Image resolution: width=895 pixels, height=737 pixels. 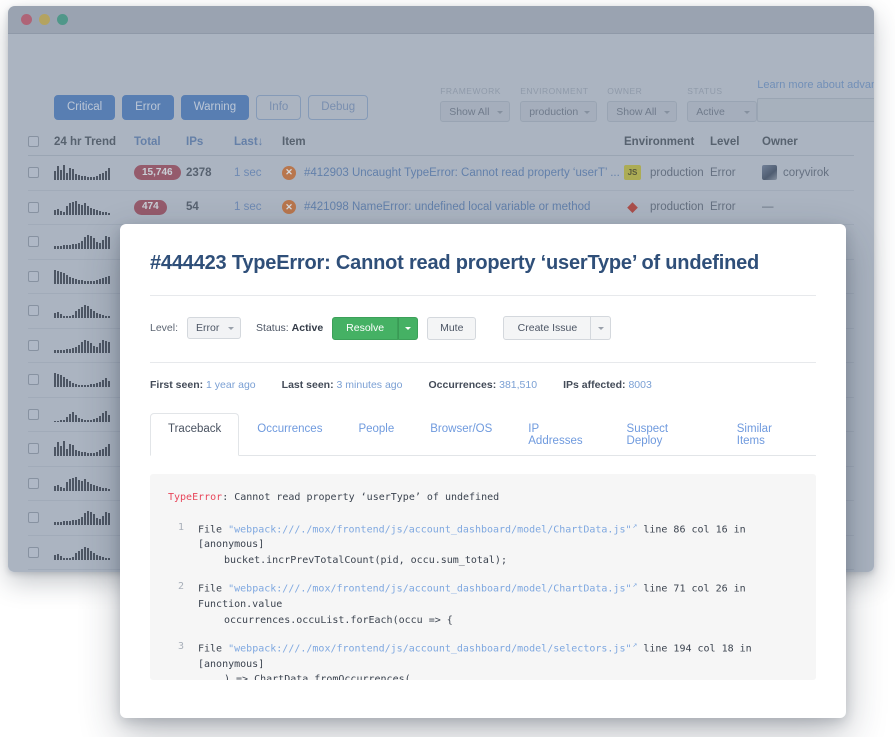 What do you see at coordinates (94, 207) in the screenshot?
I see `sparkline` at bounding box center [94, 207].